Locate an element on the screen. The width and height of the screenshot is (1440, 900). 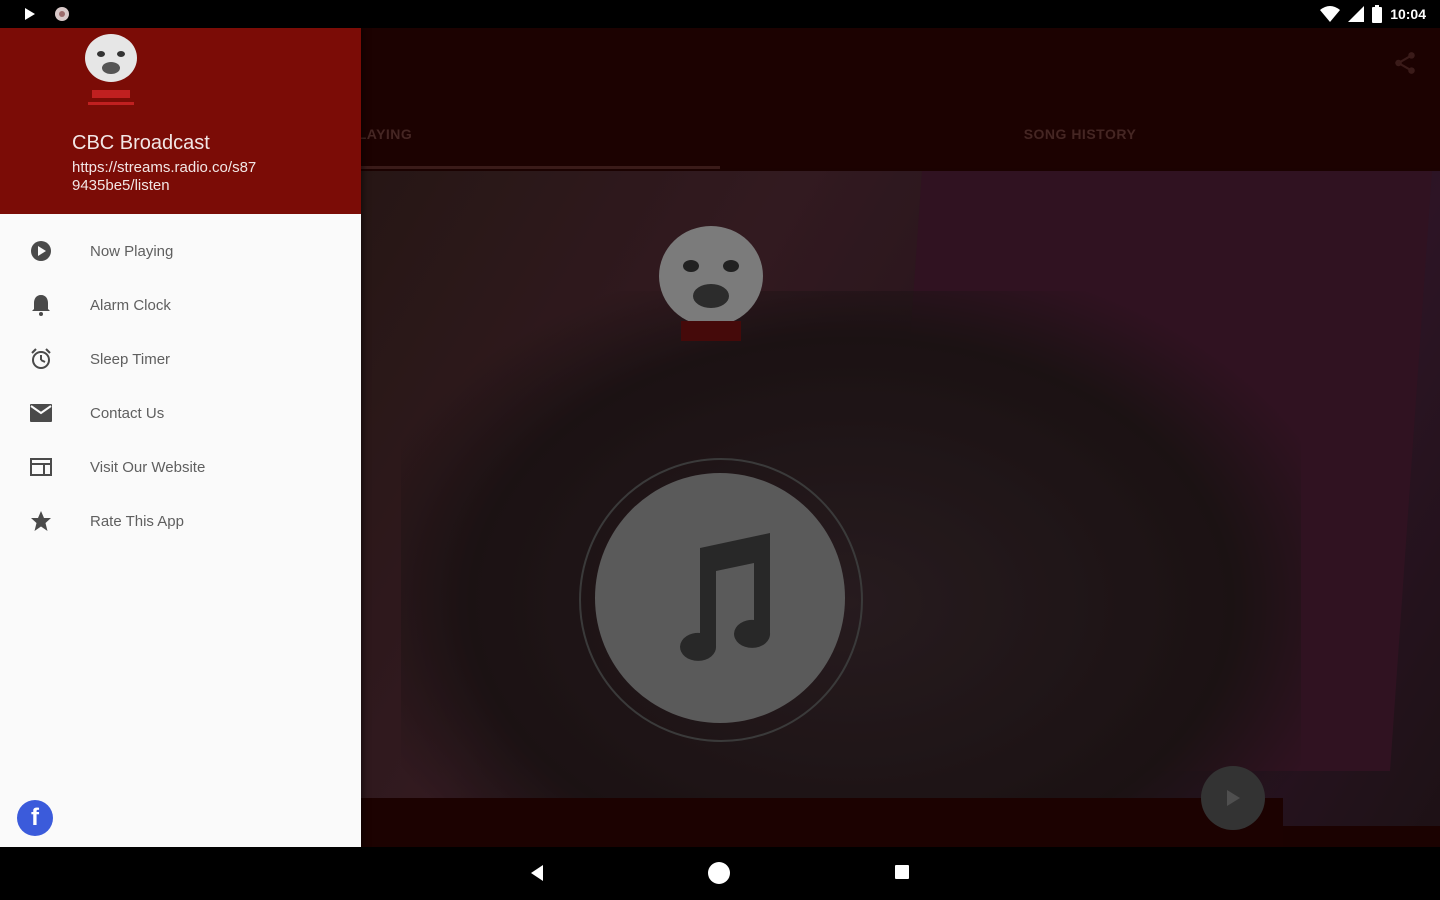
menu-item-alarm-clock: Alarm Clock is located at coordinates (180, 305).